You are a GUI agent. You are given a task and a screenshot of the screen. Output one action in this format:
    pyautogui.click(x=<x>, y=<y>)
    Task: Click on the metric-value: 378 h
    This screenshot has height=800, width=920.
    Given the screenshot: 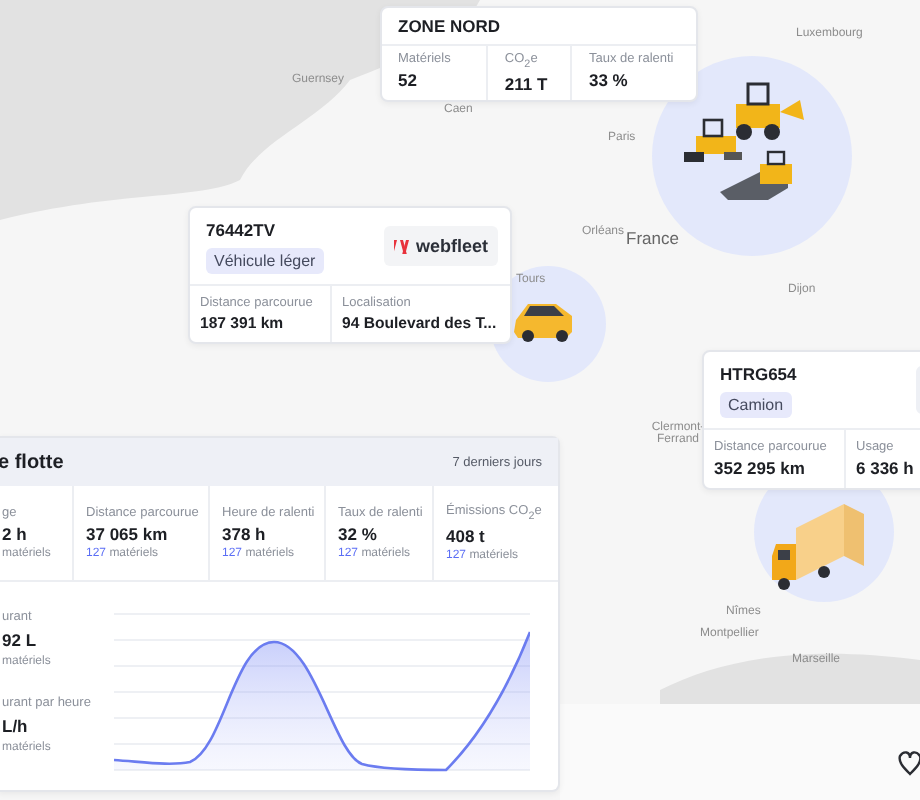 What is the action you would take?
    pyautogui.click(x=245, y=534)
    